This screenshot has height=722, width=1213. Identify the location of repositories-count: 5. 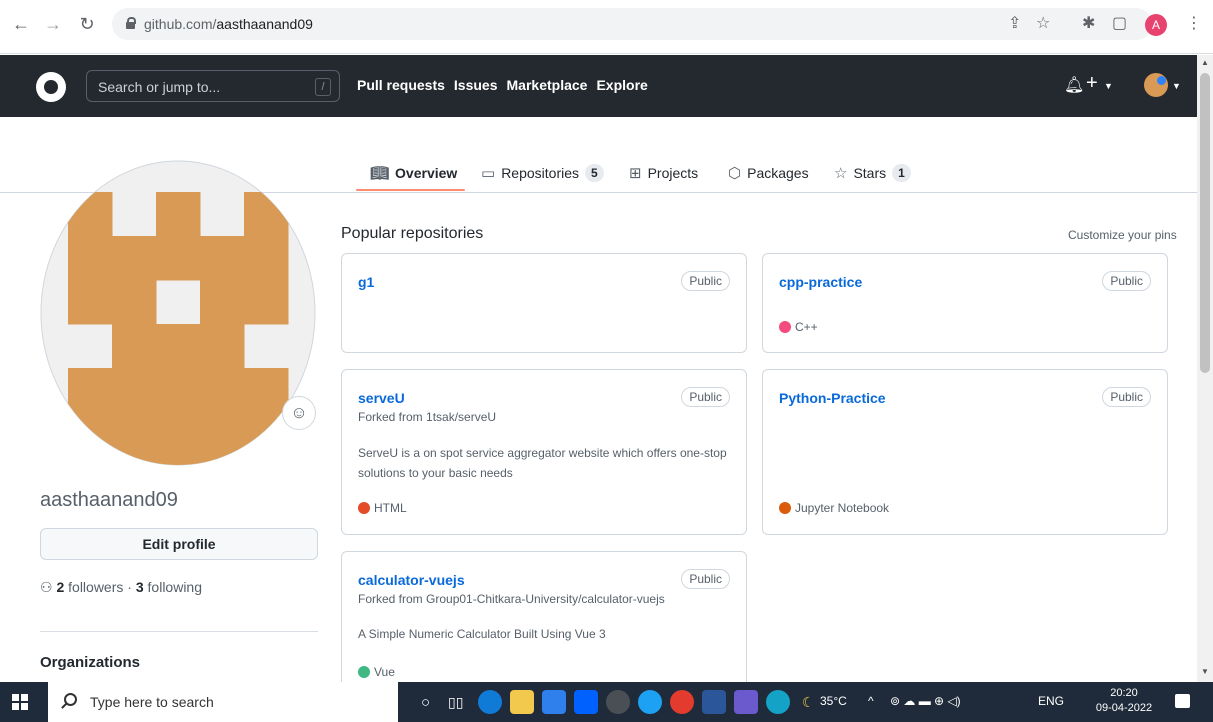
(594, 173).